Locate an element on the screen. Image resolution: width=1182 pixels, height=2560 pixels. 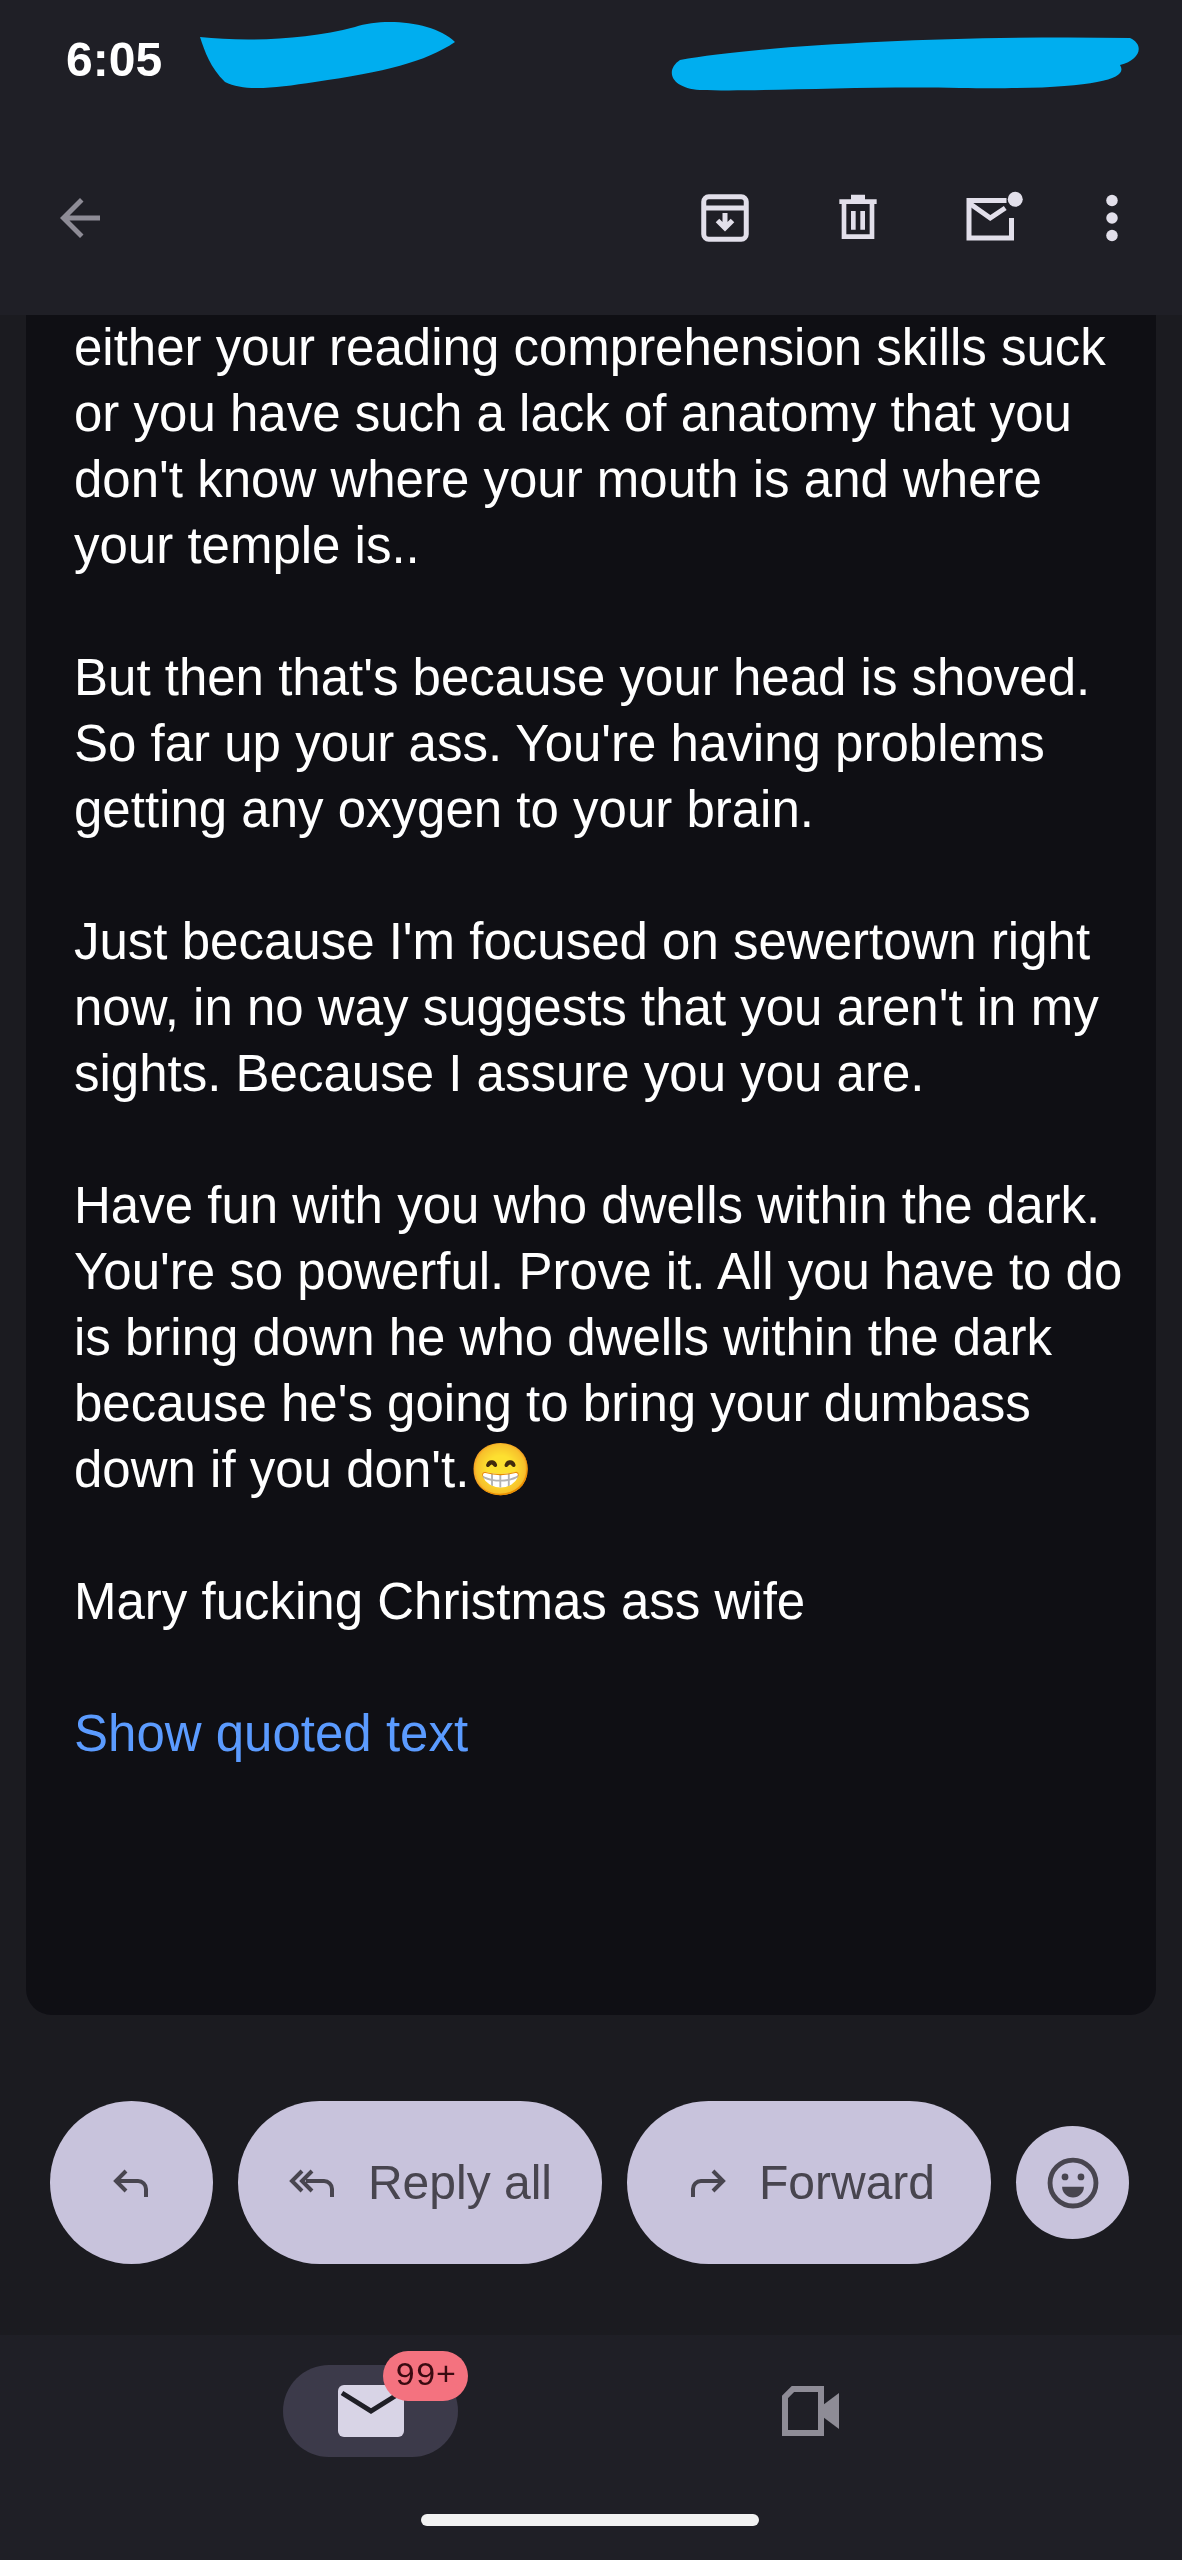
forward-button: Forward is located at coordinates (809, 2182).